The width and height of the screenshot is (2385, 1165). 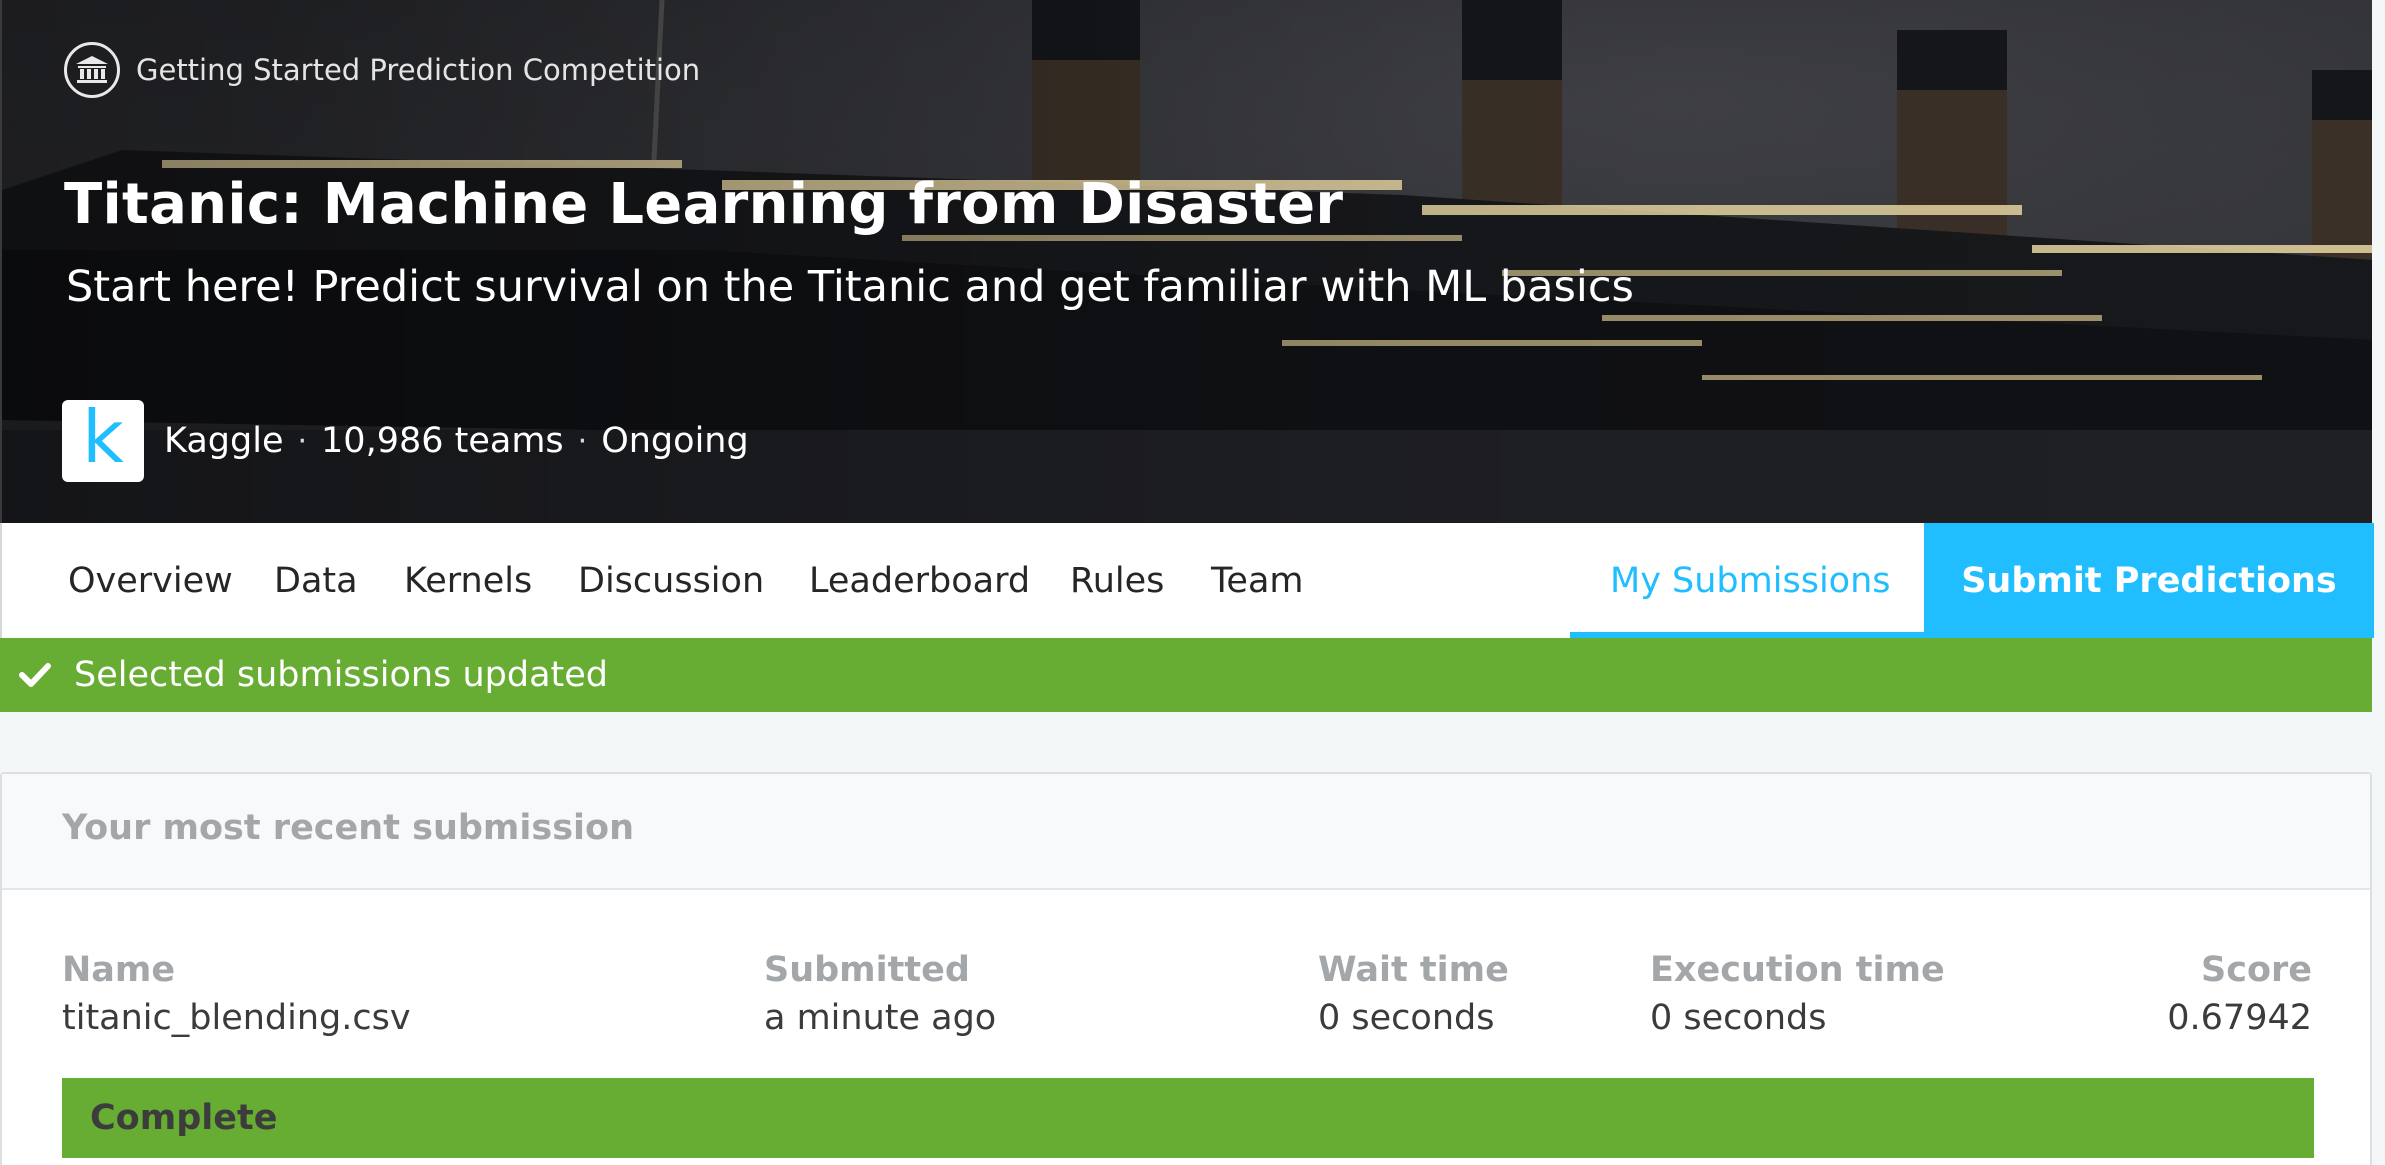 I want to click on host-info: k Kaggle · 10,986 teams · Ongoing, so click(x=405, y=441).